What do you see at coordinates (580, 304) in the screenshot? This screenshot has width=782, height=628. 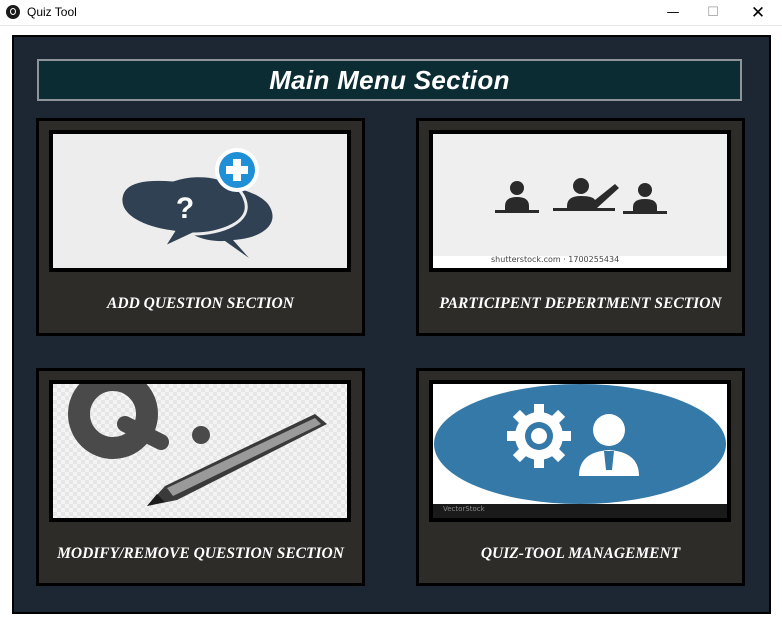 I see `participant-department-label: PARTICIPENT DEPERTMENT SECTION` at bounding box center [580, 304].